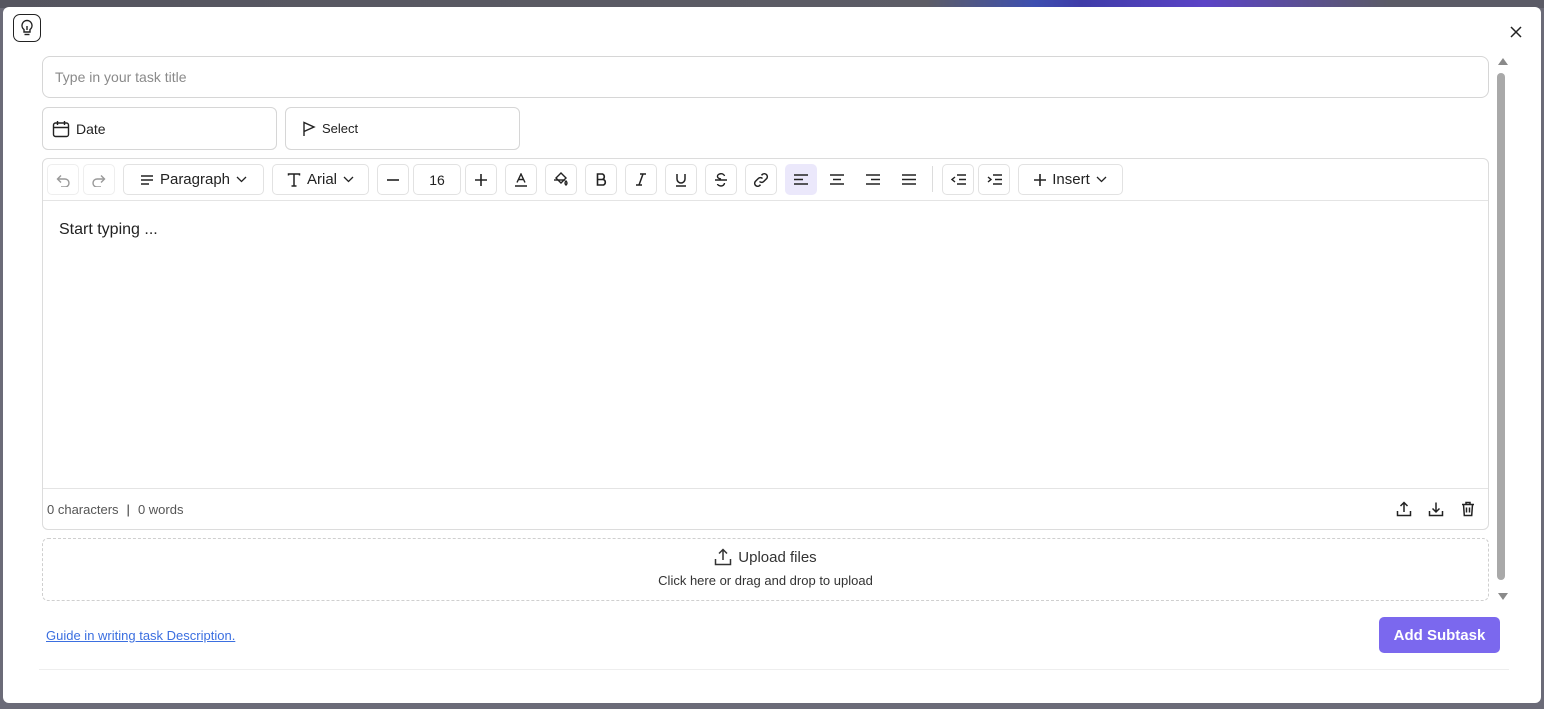 The width and height of the screenshot is (1544, 709). Describe the element at coordinates (1503, 61) in the screenshot. I see `scroll-up-arrow` at that location.